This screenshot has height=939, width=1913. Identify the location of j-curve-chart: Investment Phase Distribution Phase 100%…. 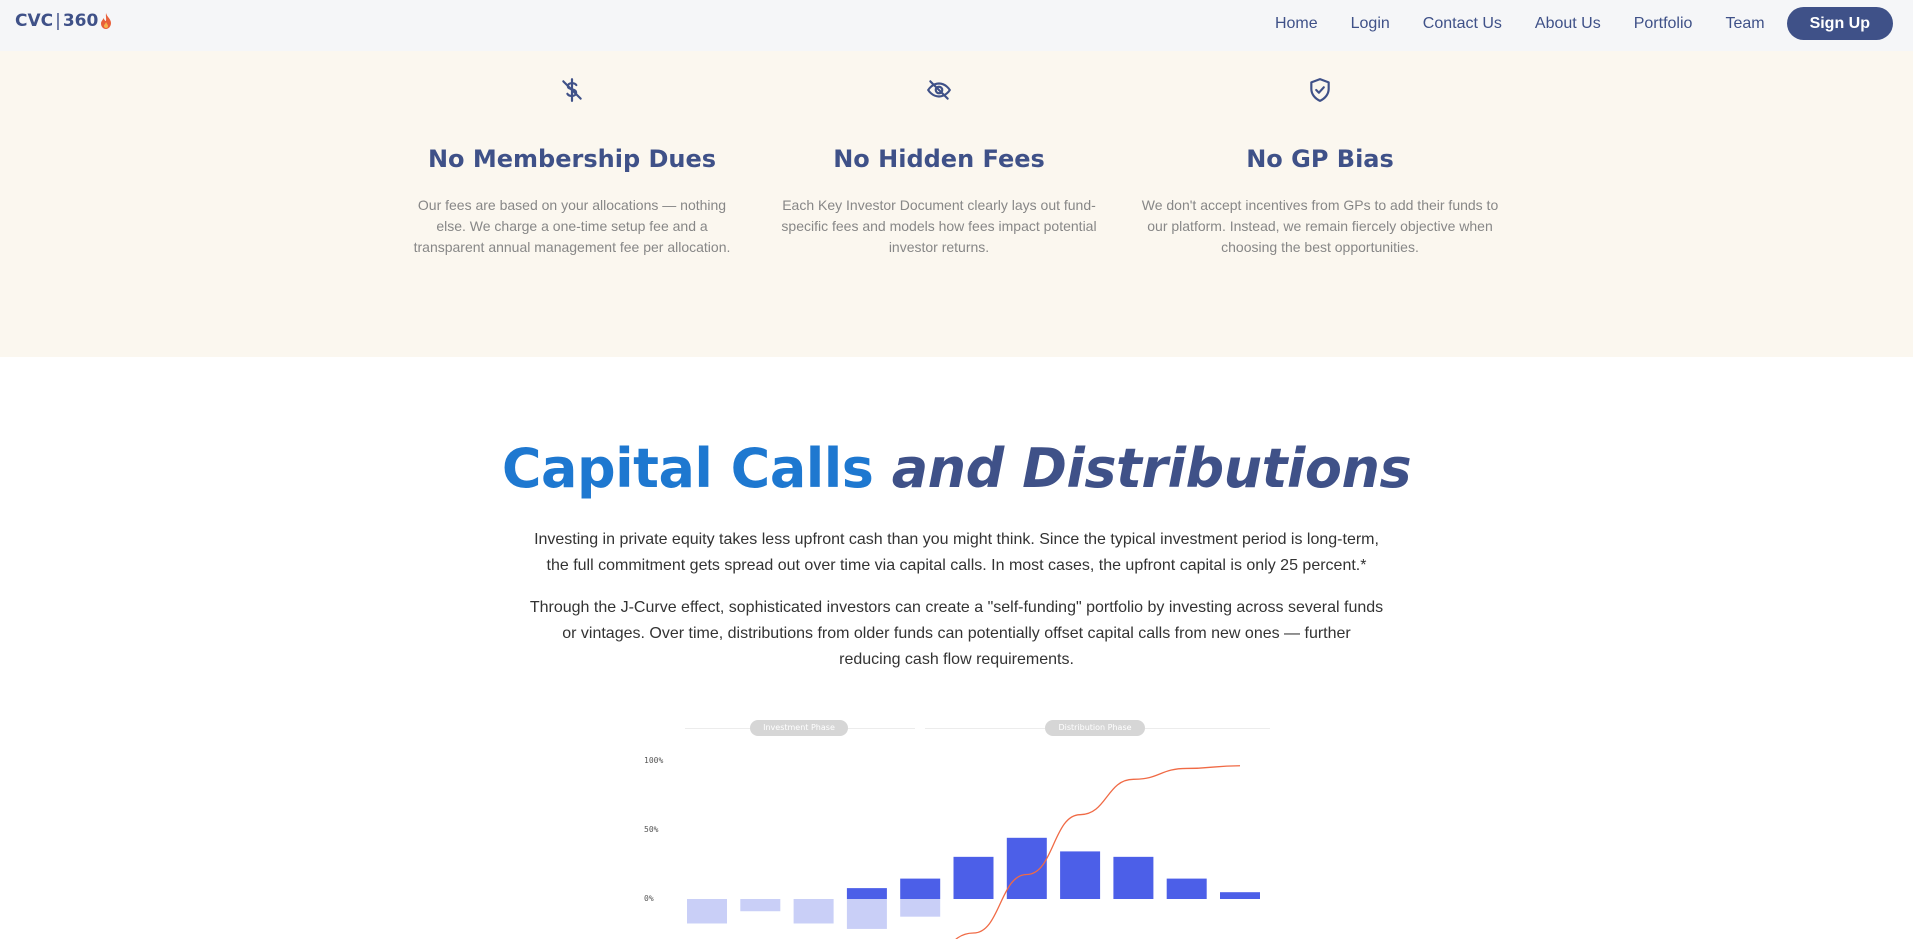
(955, 828).